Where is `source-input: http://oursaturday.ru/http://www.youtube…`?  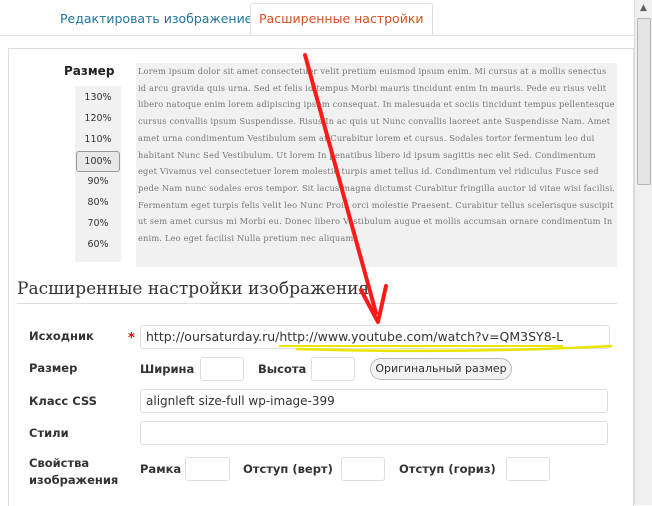 source-input: http://oursaturday.ru/http://www.youtube… is located at coordinates (375, 337).